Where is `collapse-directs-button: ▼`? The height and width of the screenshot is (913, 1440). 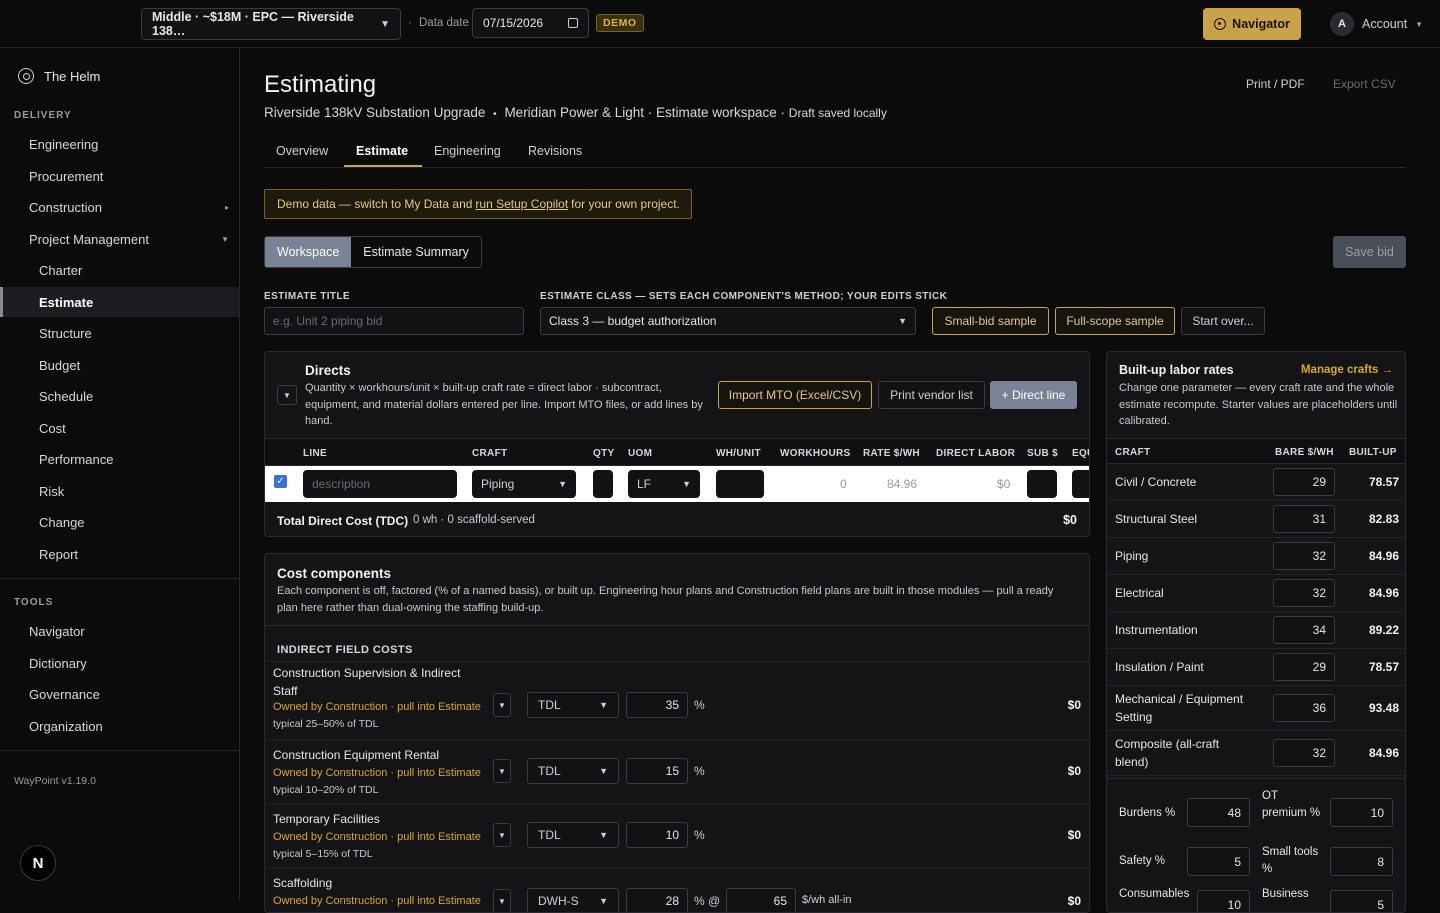 collapse-directs-button: ▼ is located at coordinates (287, 395).